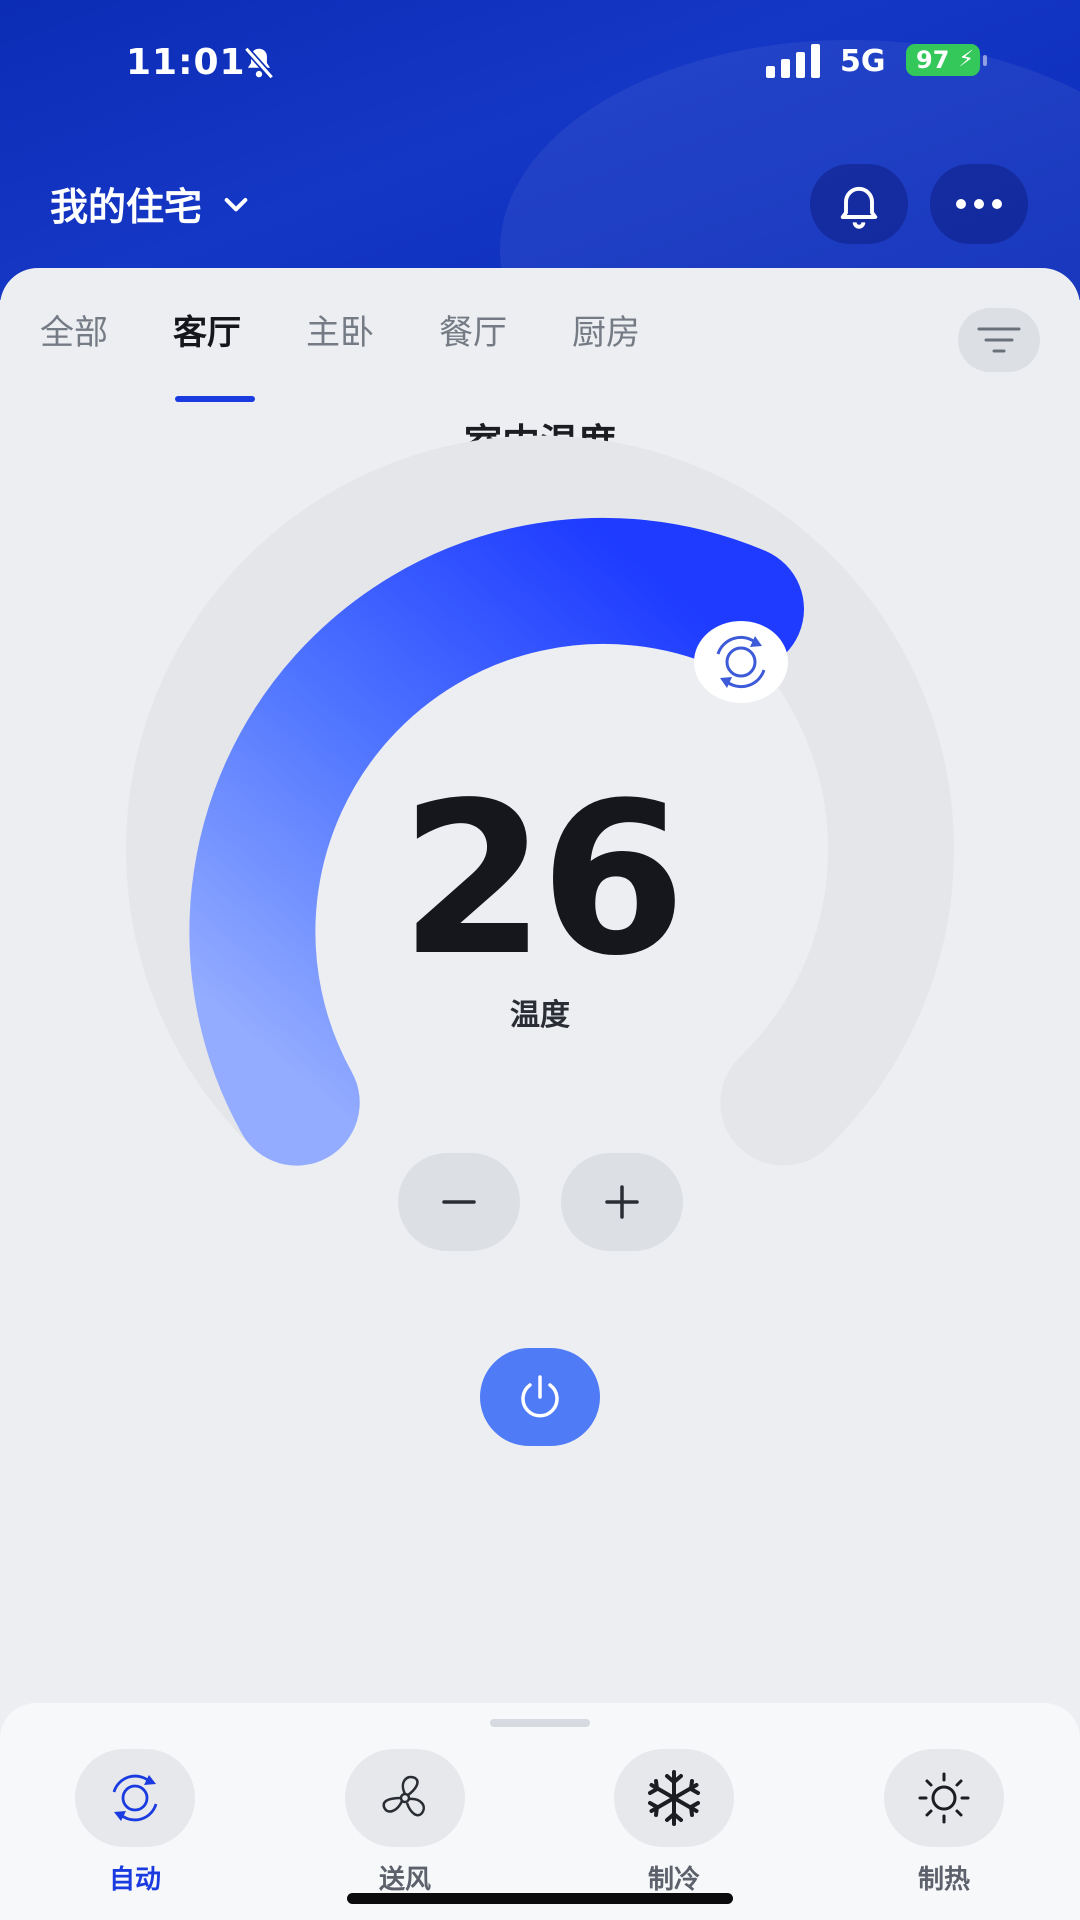 The height and width of the screenshot is (1920, 1080). I want to click on fan-mode-icon, so click(404, 1796).